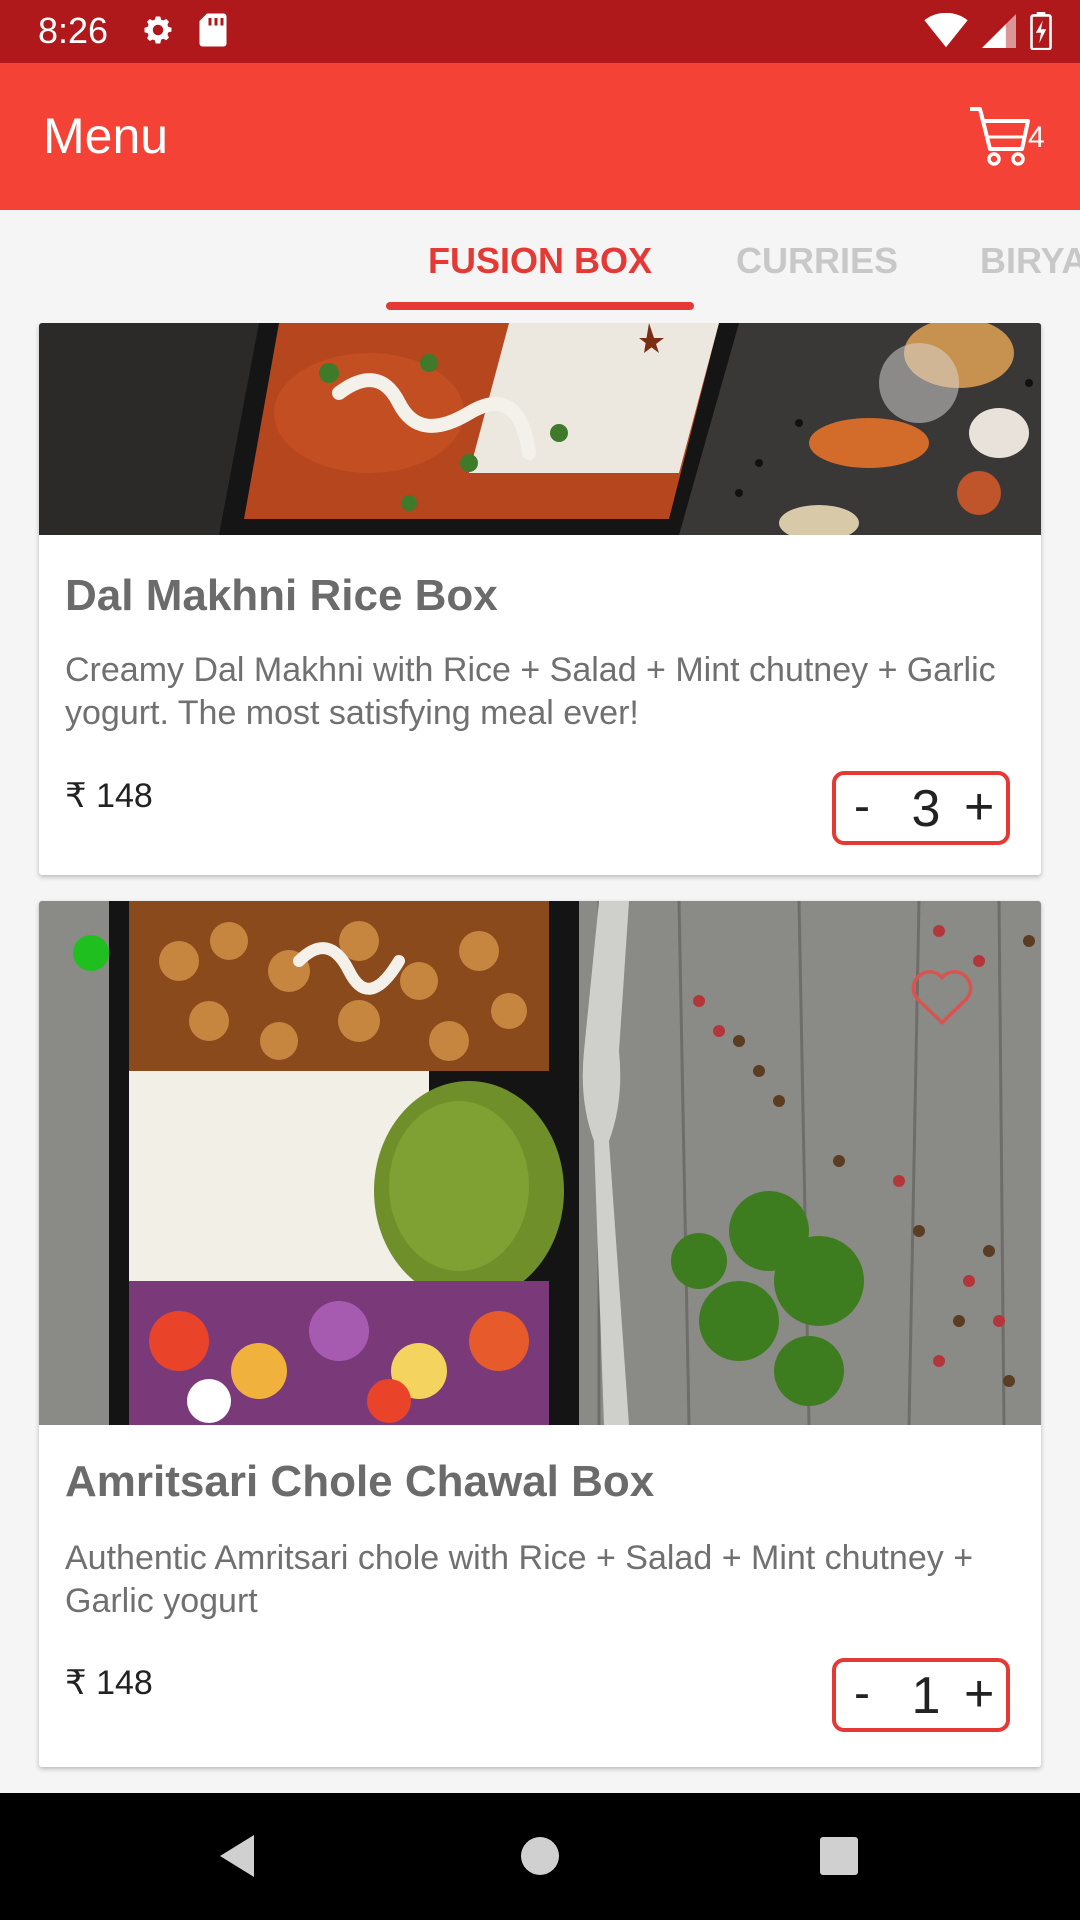 This screenshot has width=1080, height=1920. What do you see at coordinates (540, 31) in the screenshot?
I see `status-bar: 8:26` at bounding box center [540, 31].